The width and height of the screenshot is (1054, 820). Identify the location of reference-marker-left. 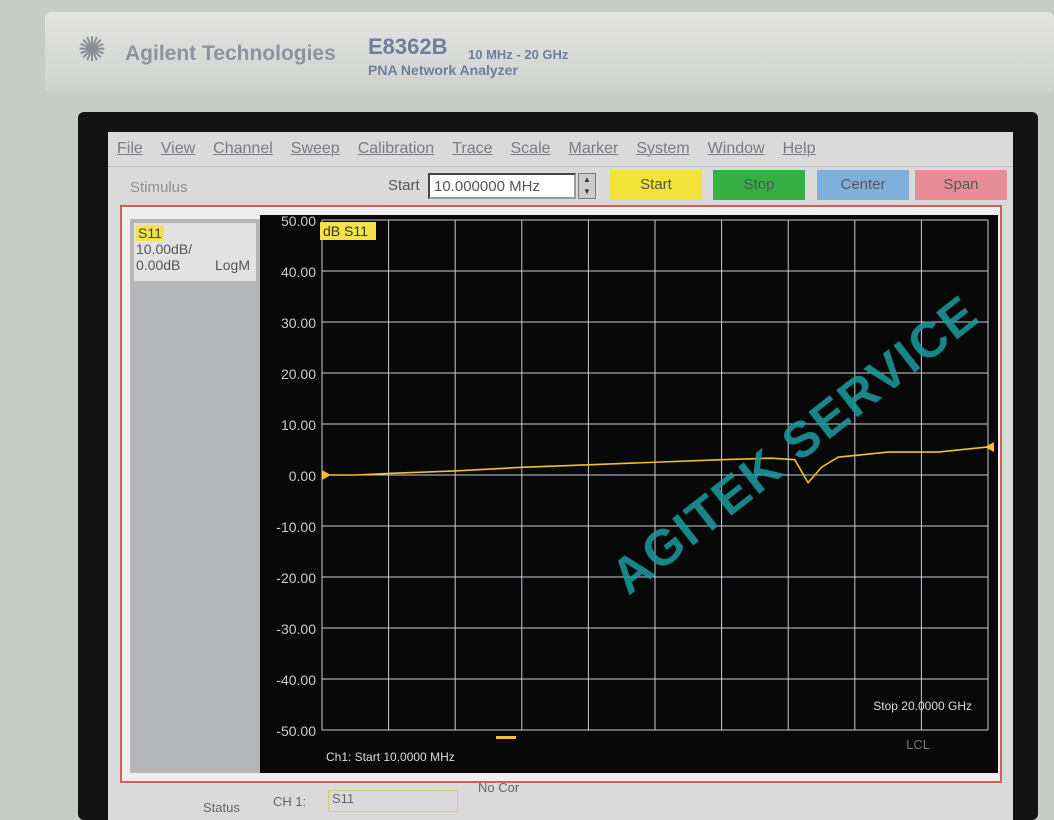
(326, 475).